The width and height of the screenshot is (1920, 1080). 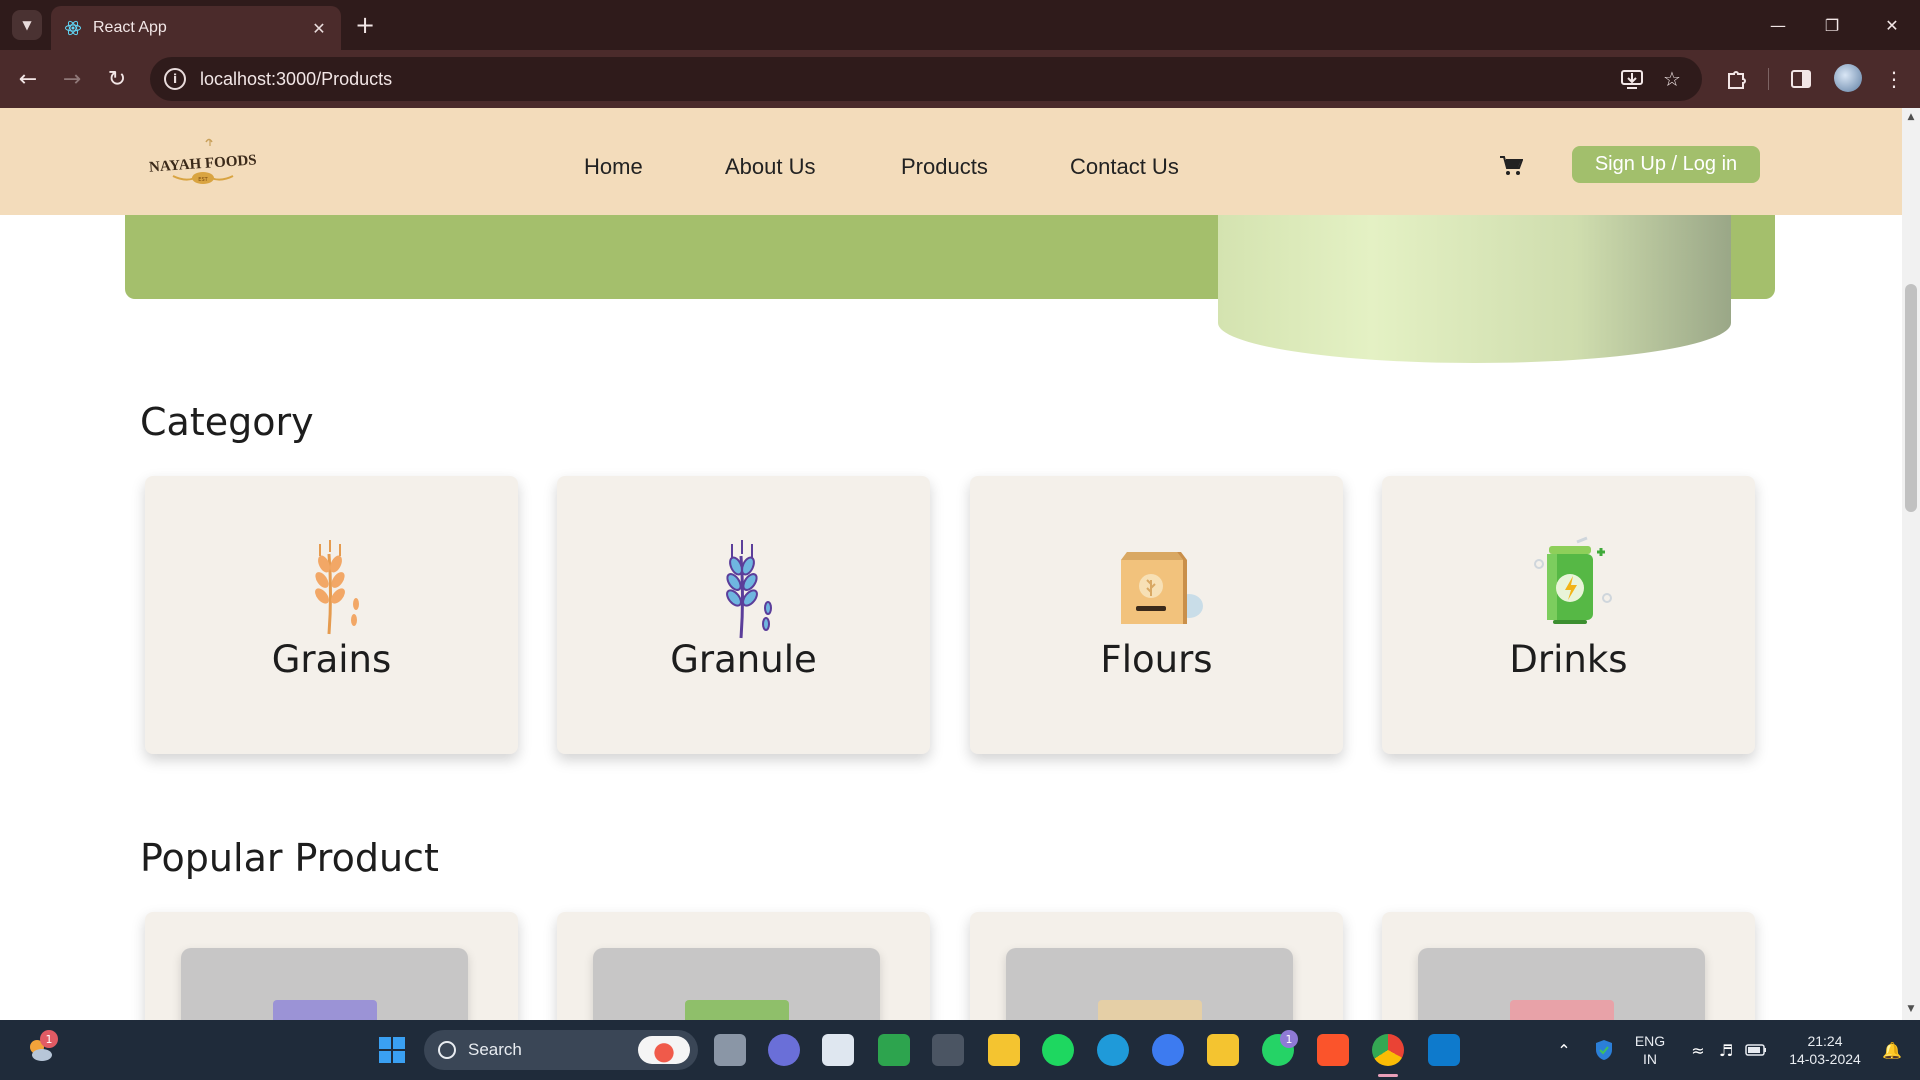 I want to click on nav-home: Home, so click(x=613, y=167).